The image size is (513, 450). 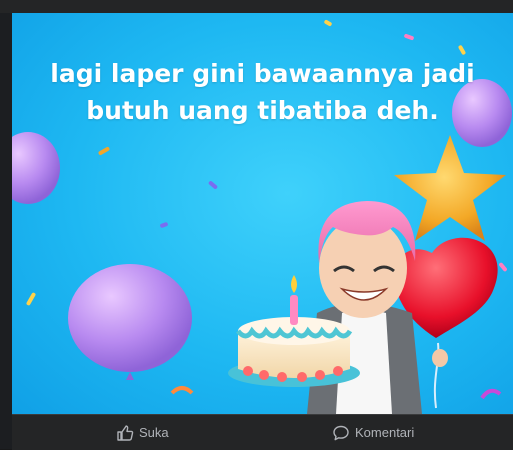 I want to click on post-action-bar: Suka Komentari, so click(x=262, y=432).